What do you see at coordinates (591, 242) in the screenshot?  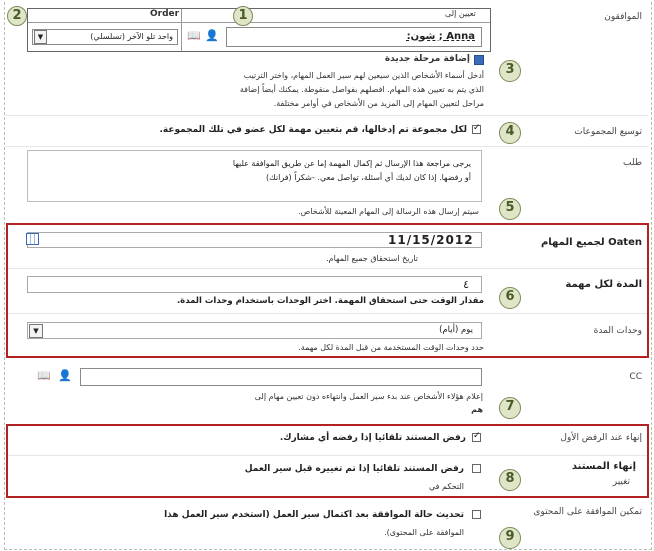 I see `due-date-label: Oaten لجميع المهام` at bounding box center [591, 242].